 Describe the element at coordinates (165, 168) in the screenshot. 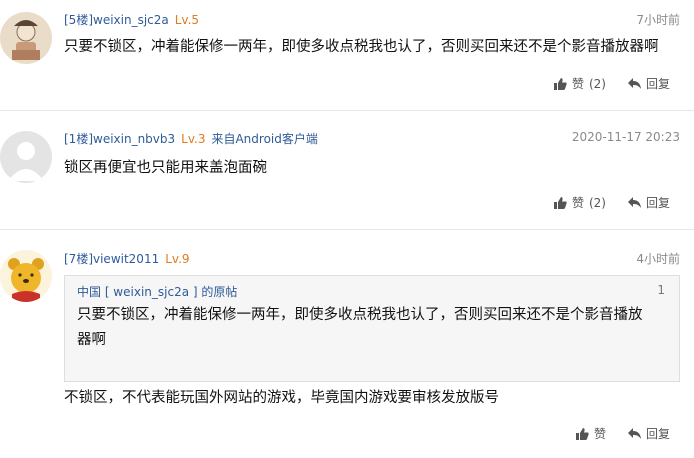

I see `comment-text: 锁区再便宜也只能用来盖泡面碗` at that location.